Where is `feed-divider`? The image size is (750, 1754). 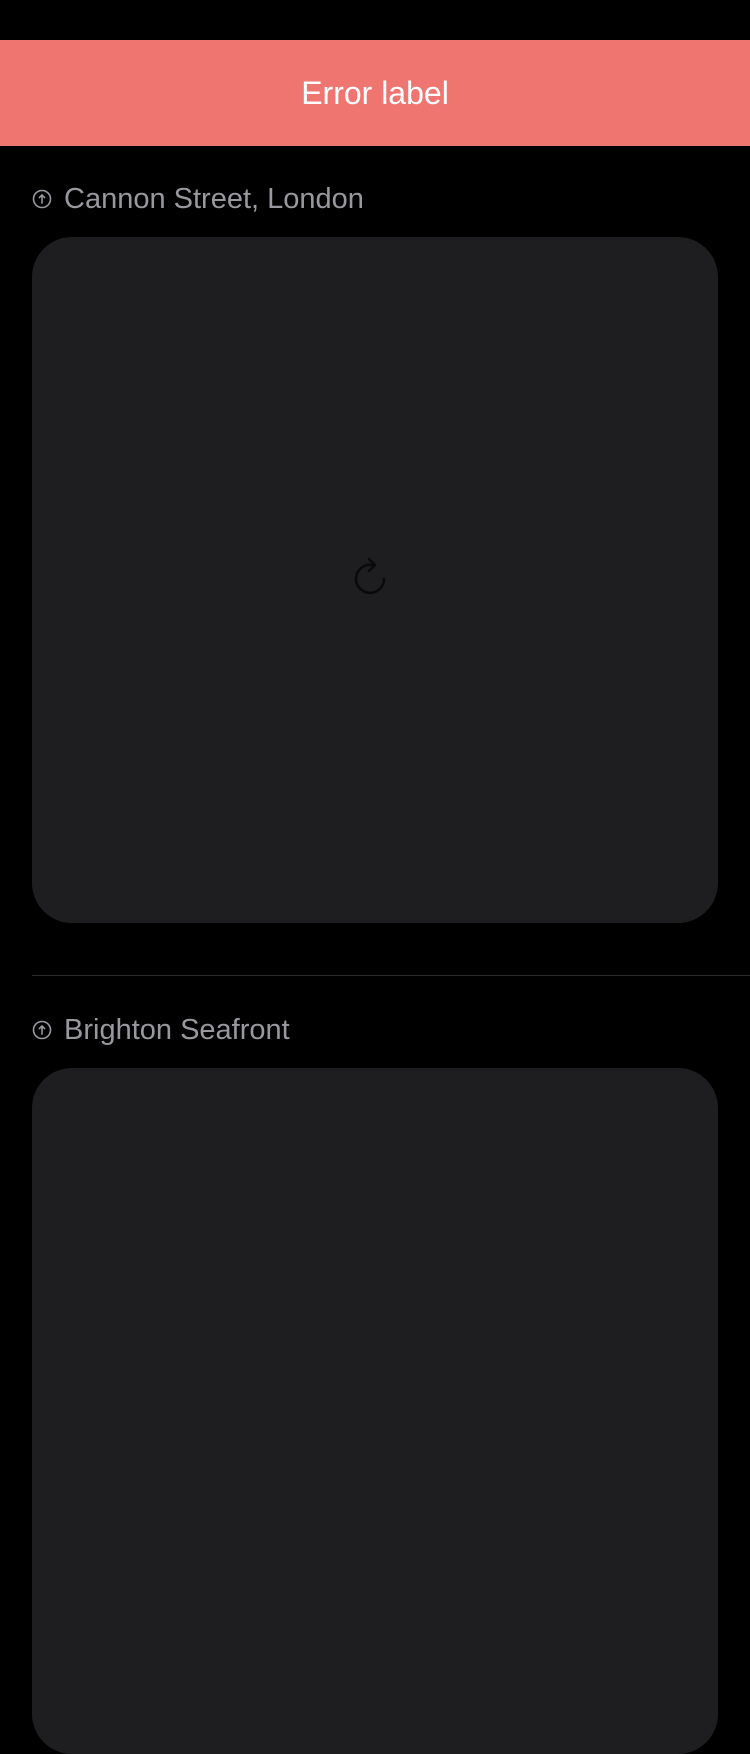
feed-divider is located at coordinates (391, 975).